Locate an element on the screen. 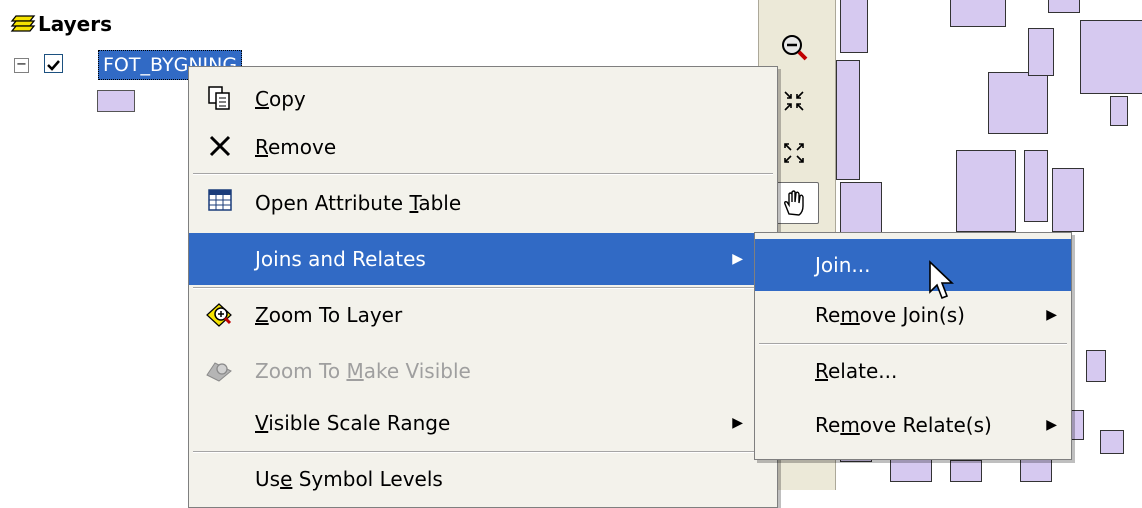 This screenshot has width=1142, height=508. pan-tool is located at coordinates (795, 203).